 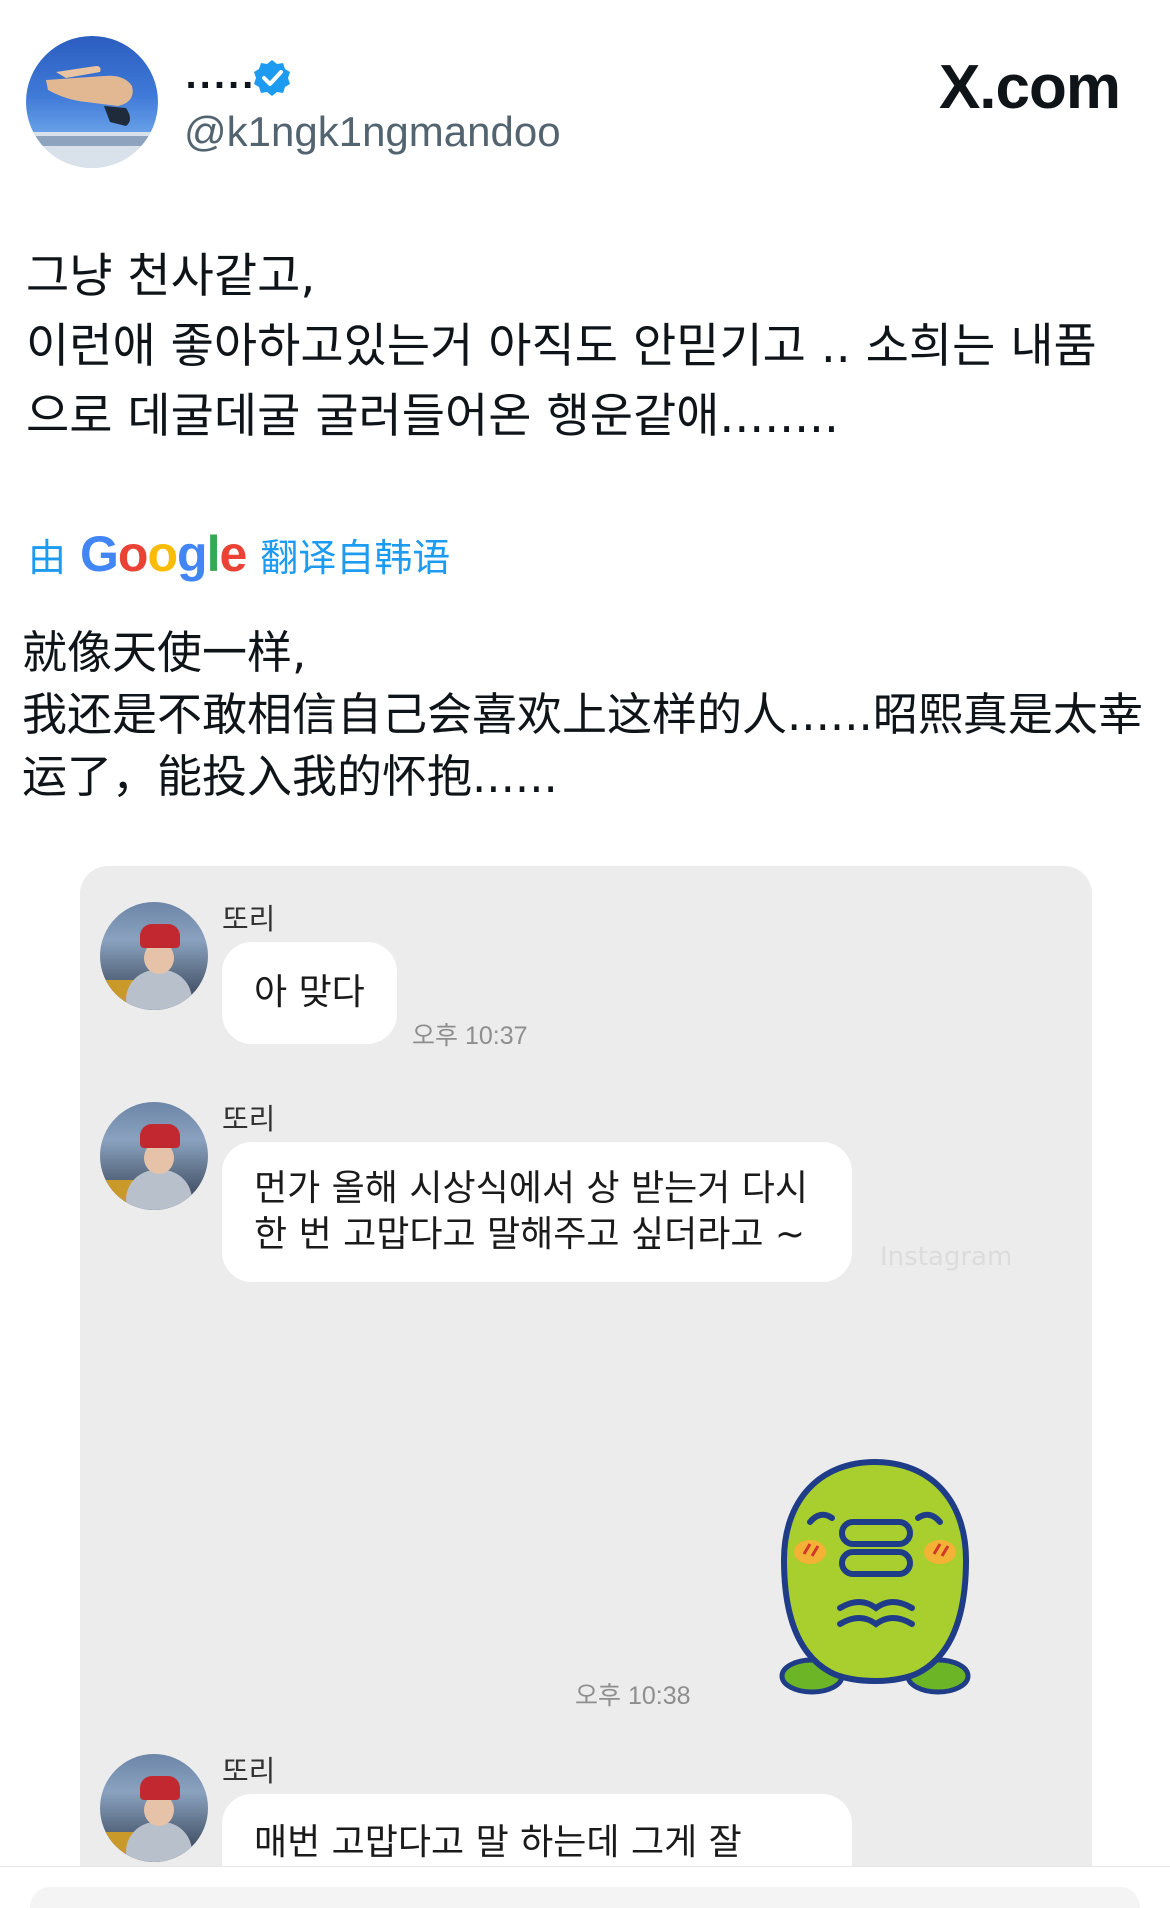 I want to click on translation-suffix: 翻译自韩语, so click(x=355, y=557).